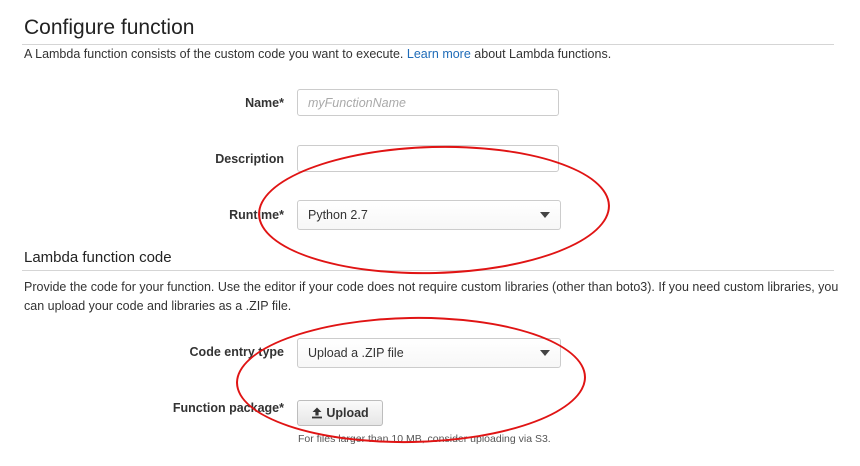 Image resolution: width=860 pixels, height=466 pixels. Describe the element at coordinates (541, 54) in the screenshot. I see `intro-text-end: about Lambda functions.` at that location.